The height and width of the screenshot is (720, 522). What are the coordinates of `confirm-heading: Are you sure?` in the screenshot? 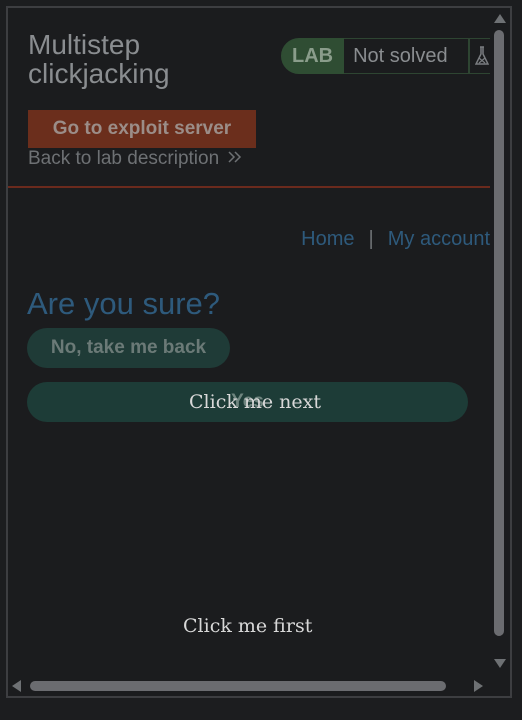 It's located at (123, 303).